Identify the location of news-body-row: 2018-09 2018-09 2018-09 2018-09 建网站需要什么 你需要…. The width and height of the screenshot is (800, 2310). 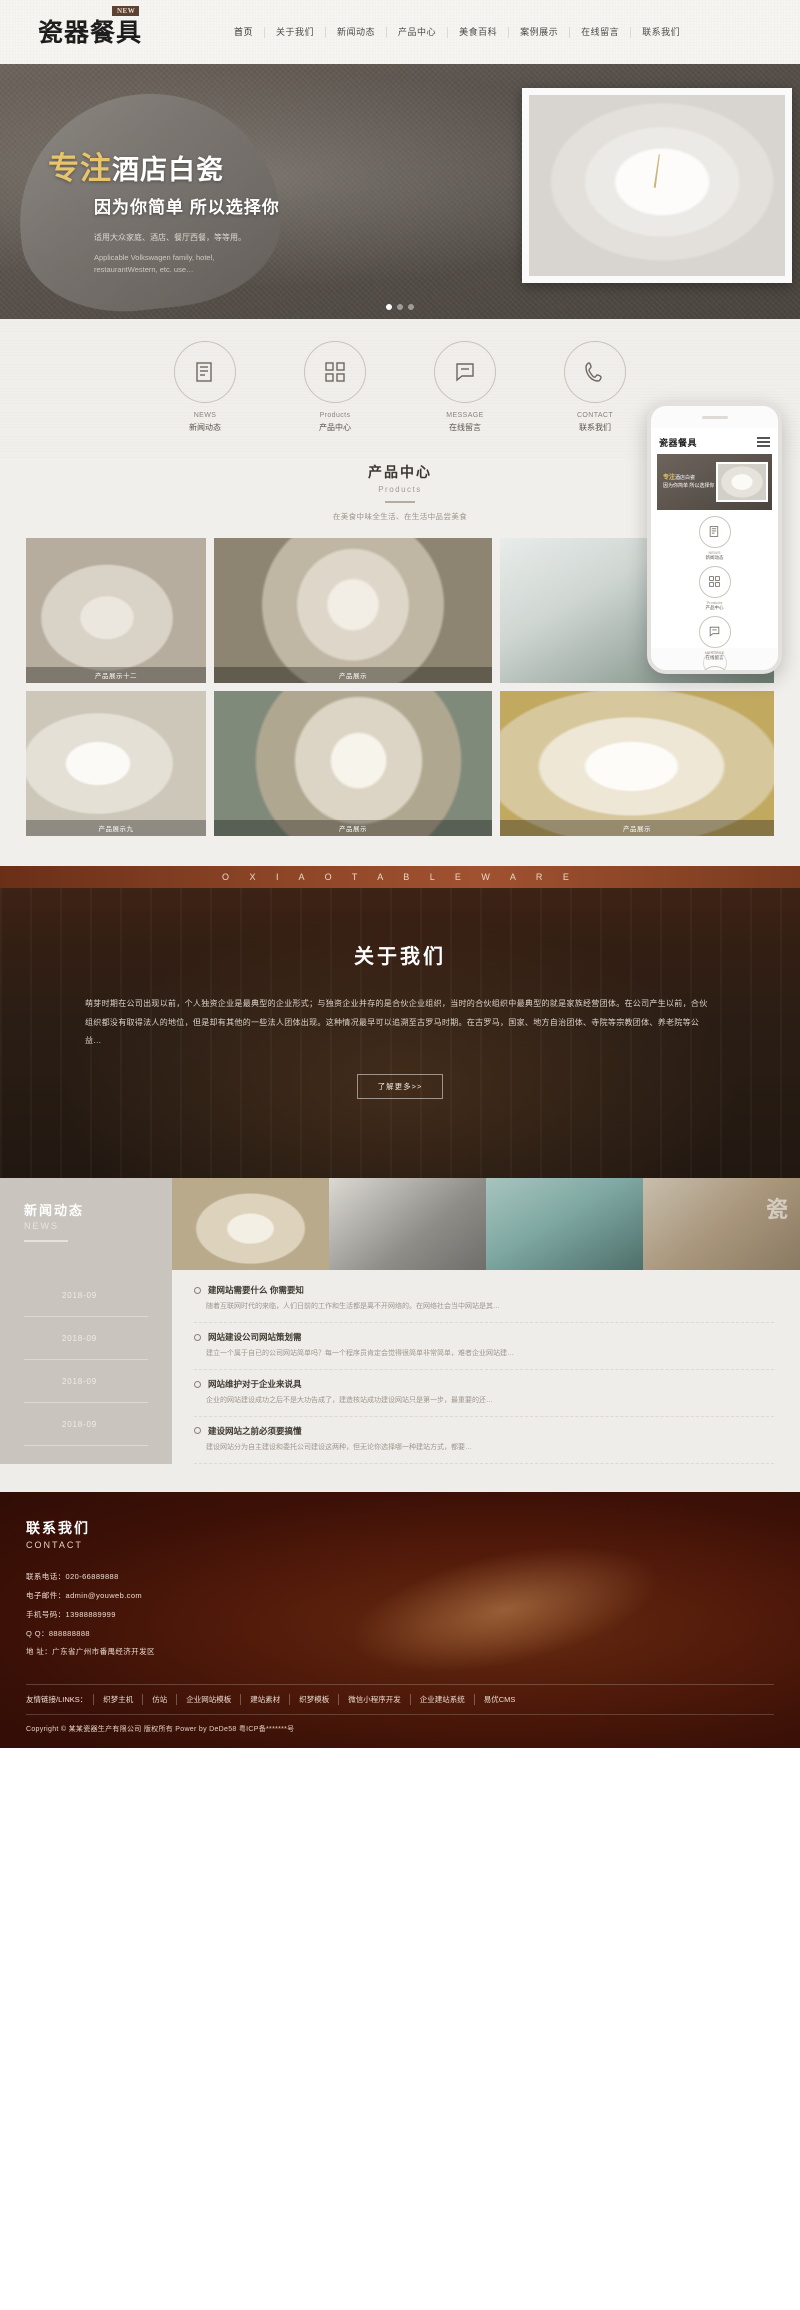
(400, 1367).